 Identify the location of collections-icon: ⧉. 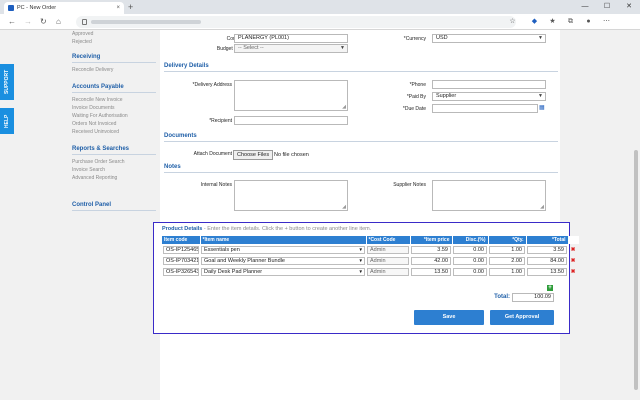
(570, 21).